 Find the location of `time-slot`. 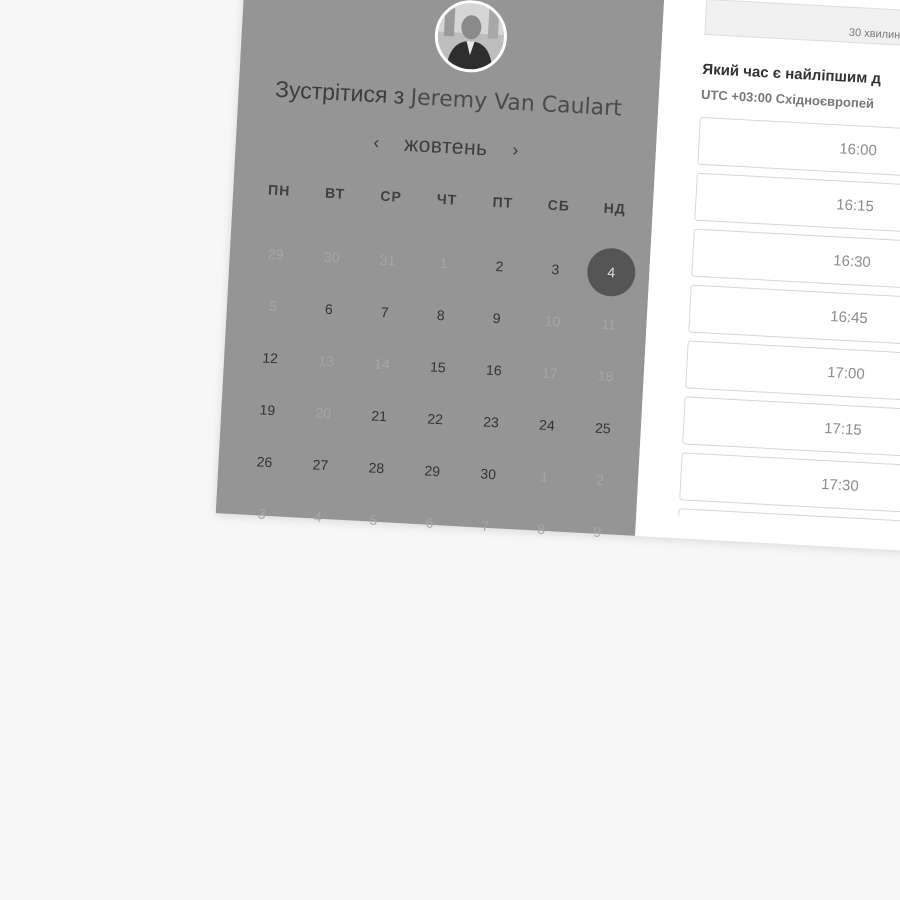

time-slot is located at coordinates (789, 522).